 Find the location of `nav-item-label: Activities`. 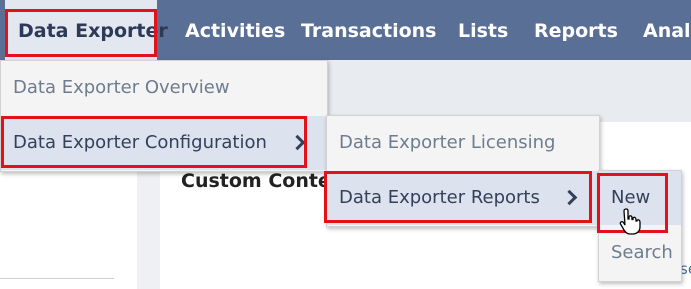

nav-item-label: Activities is located at coordinates (235, 31).